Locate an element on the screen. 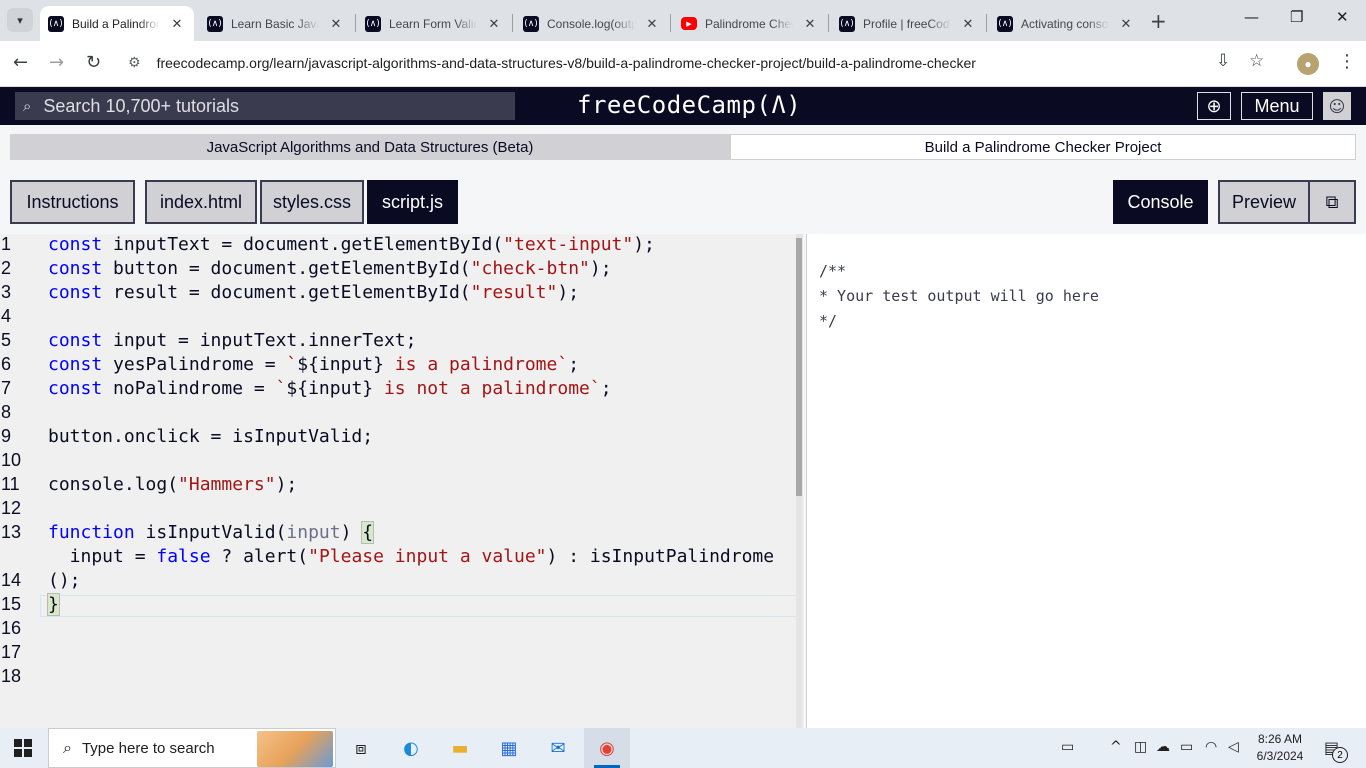 The height and width of the screenshot is (768, 1366). browser-tab-active: (∧) Build a Palindrome Checker Project ✕ is located at coordinates (117, 23).